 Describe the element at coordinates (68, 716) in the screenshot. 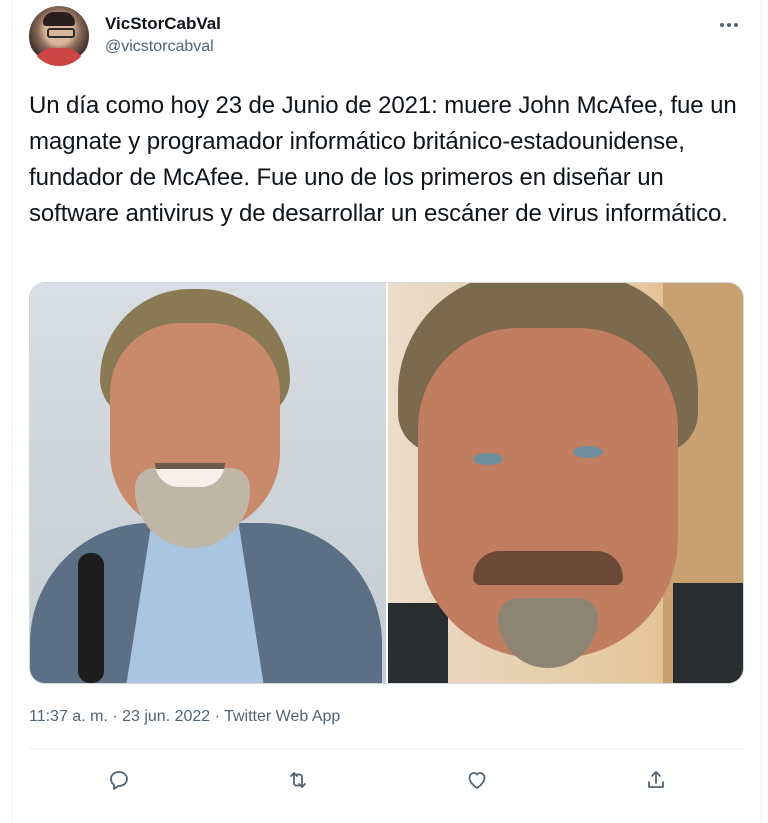

I see `tweet-time: 11:37 a. m.` at that location.